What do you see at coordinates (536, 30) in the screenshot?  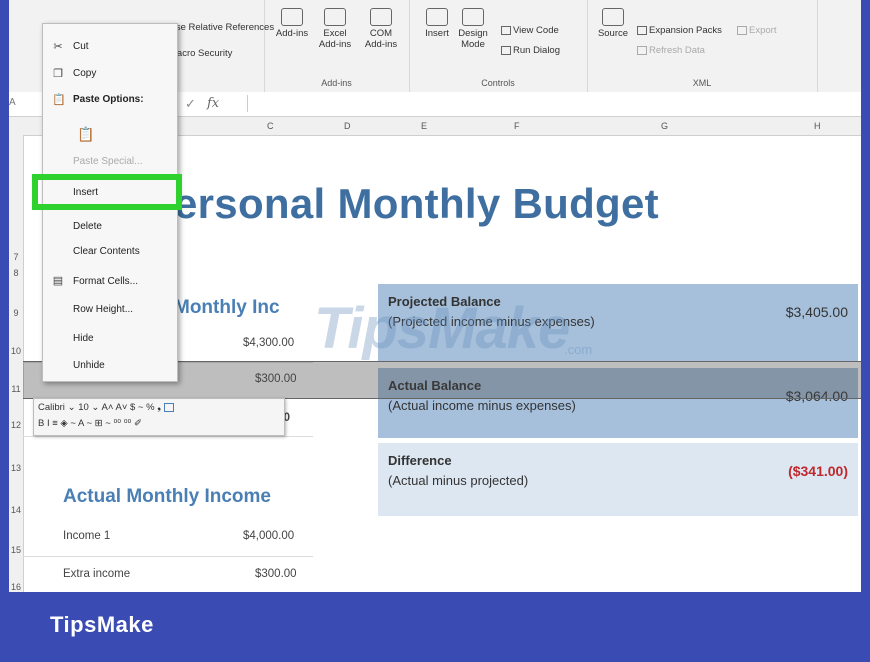 I see `view-code-label: View Code` at bounding box center [536, 30].